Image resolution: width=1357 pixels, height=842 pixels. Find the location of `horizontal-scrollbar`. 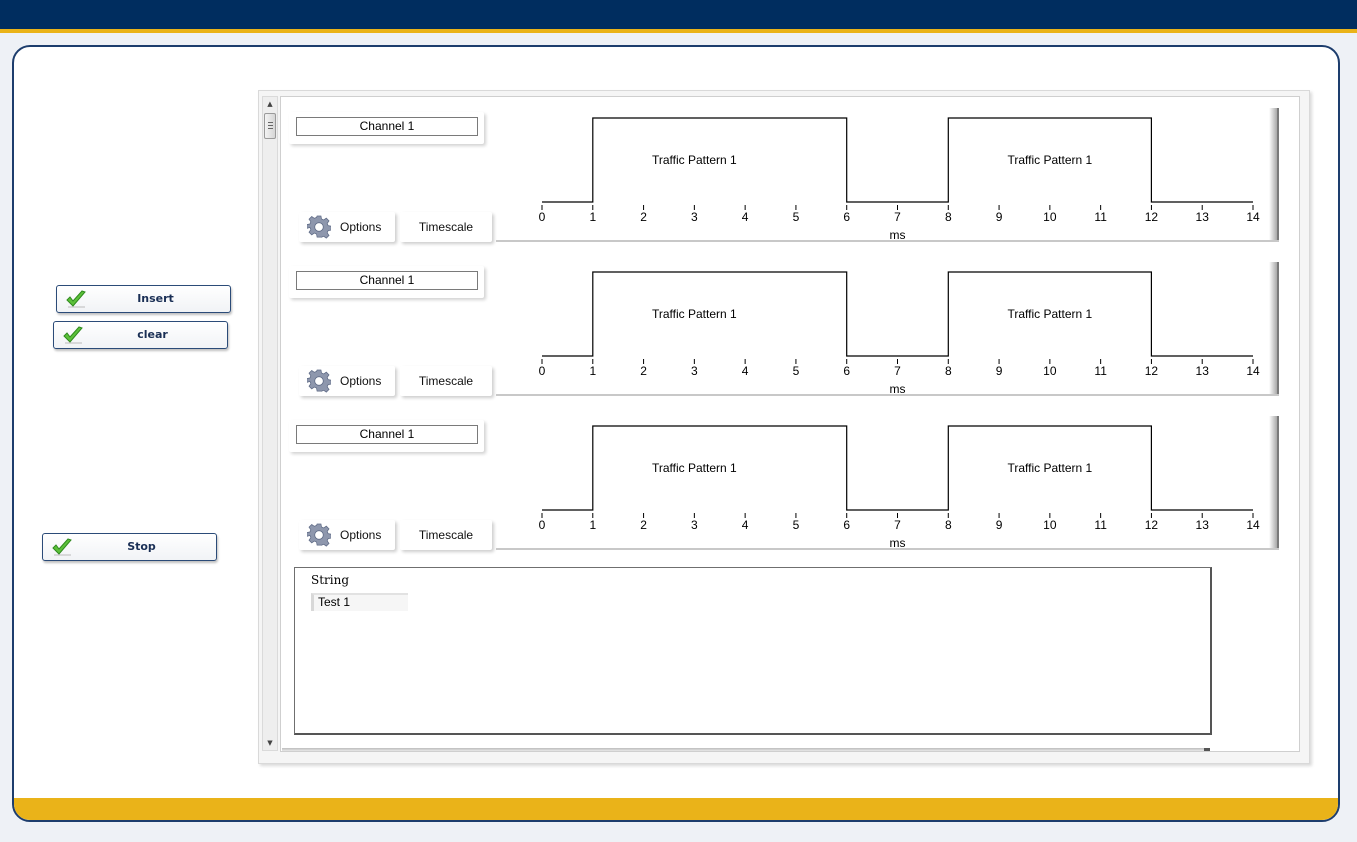

horizontal-scrollbar is located at coordinates (746, 749).